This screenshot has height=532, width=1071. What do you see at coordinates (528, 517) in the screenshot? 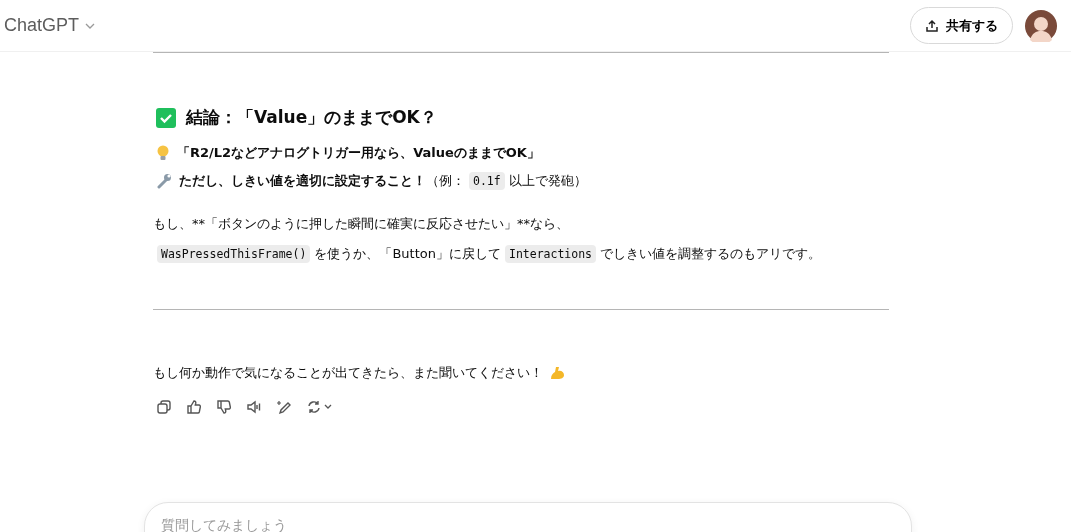
I see `message-input: 質問してみましょう` at bounding box center [528, 517].